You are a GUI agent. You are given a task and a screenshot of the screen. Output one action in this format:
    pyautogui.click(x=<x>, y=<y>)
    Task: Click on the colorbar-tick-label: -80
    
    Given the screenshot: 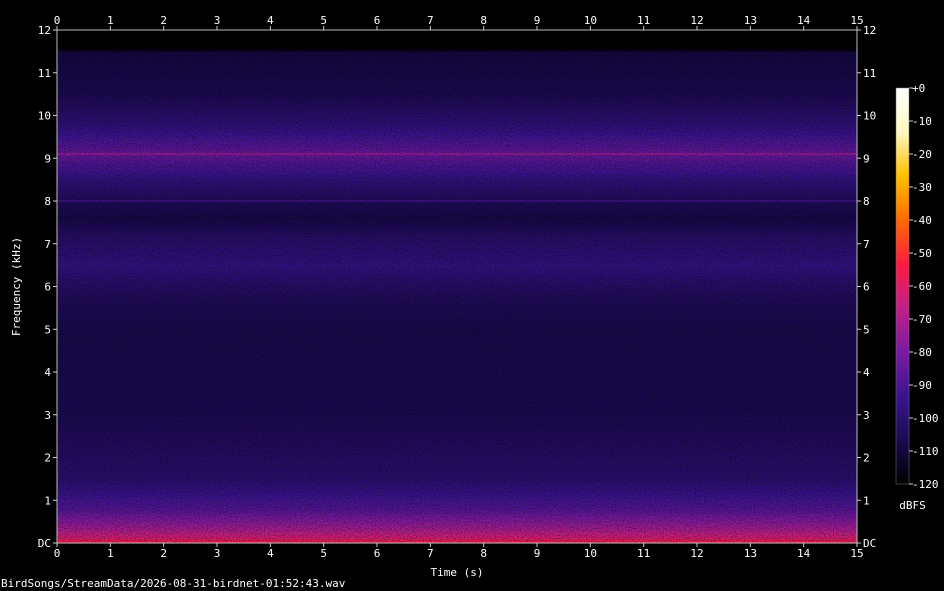 What is the action you would take?
    pyautogui.click(x=922, y=352)
    